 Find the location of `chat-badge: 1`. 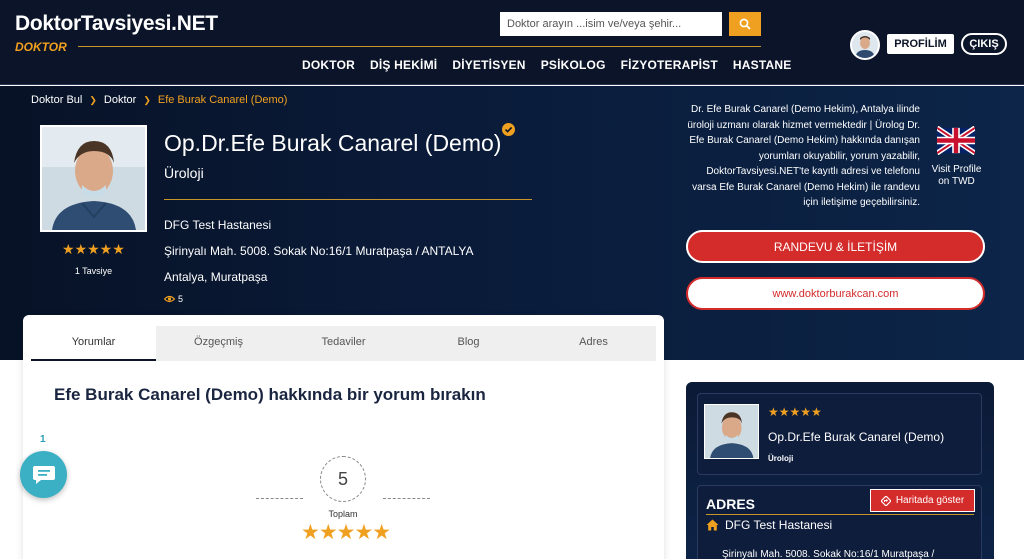

chat-badge: 1 is located at coordinates (43, 439).